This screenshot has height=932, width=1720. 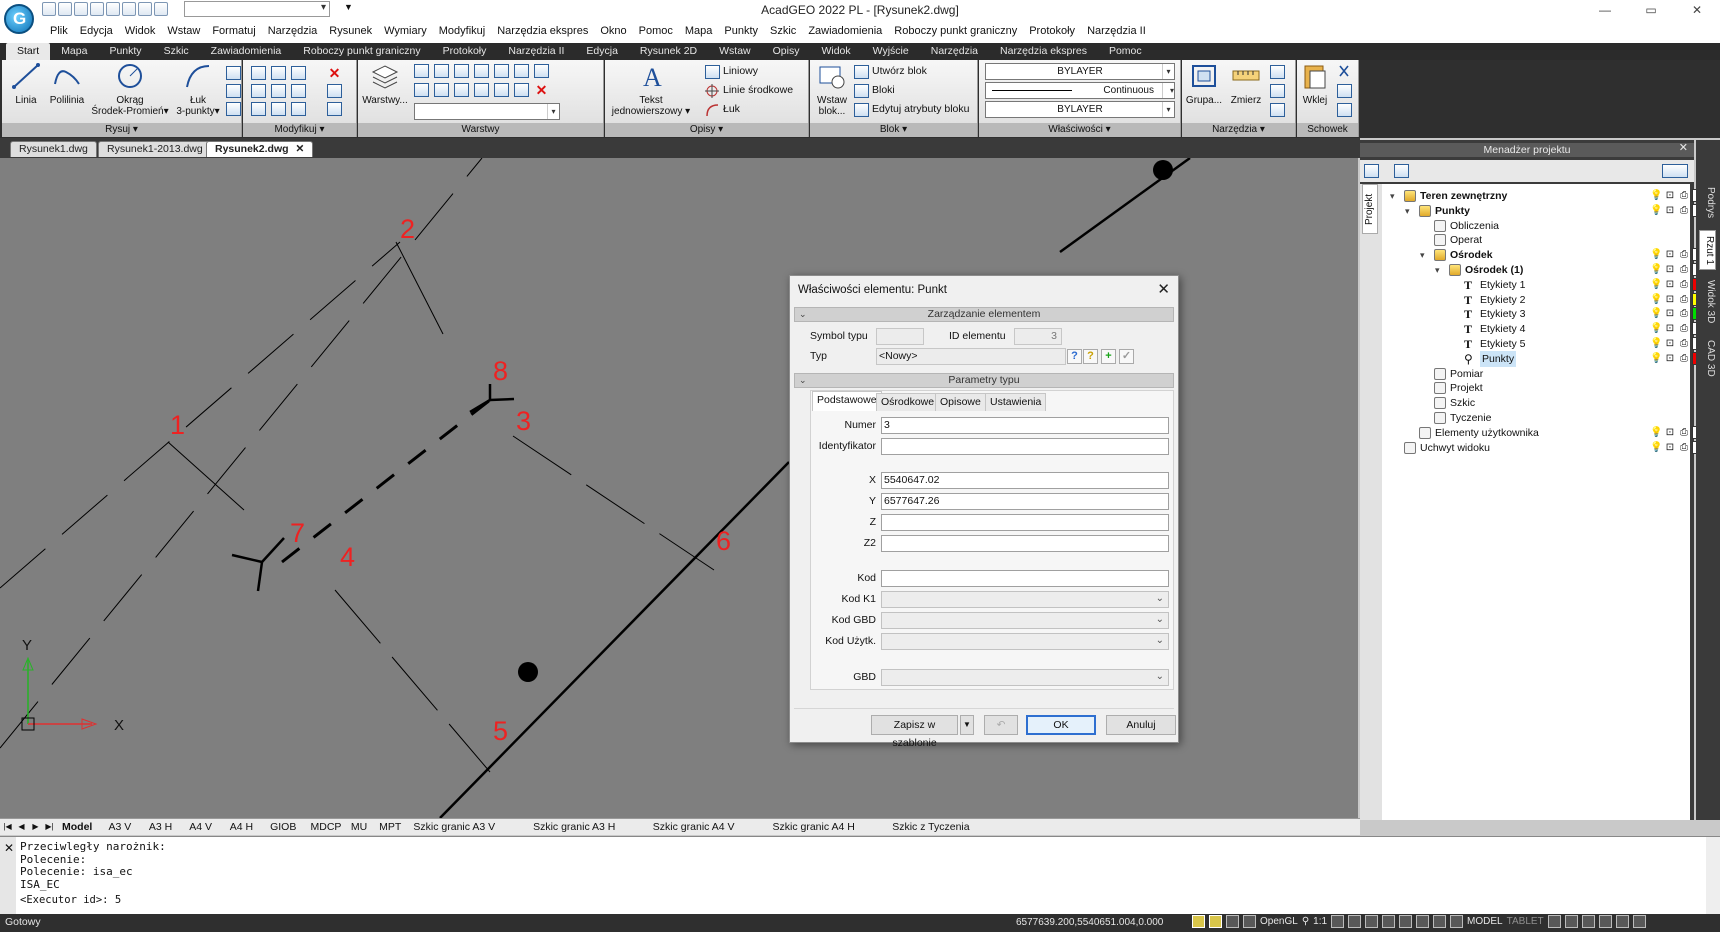 I want to click on ribbon-tab: Mapa, so click(x=74, y=51).